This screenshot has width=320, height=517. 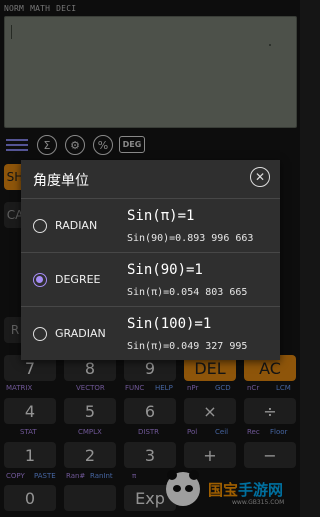 What do you see at coordinates (190, 238) in the screenshot?
I see `example-sub-radian: Sin(90)=0.893 996 663` at bounding box center [190, 238].